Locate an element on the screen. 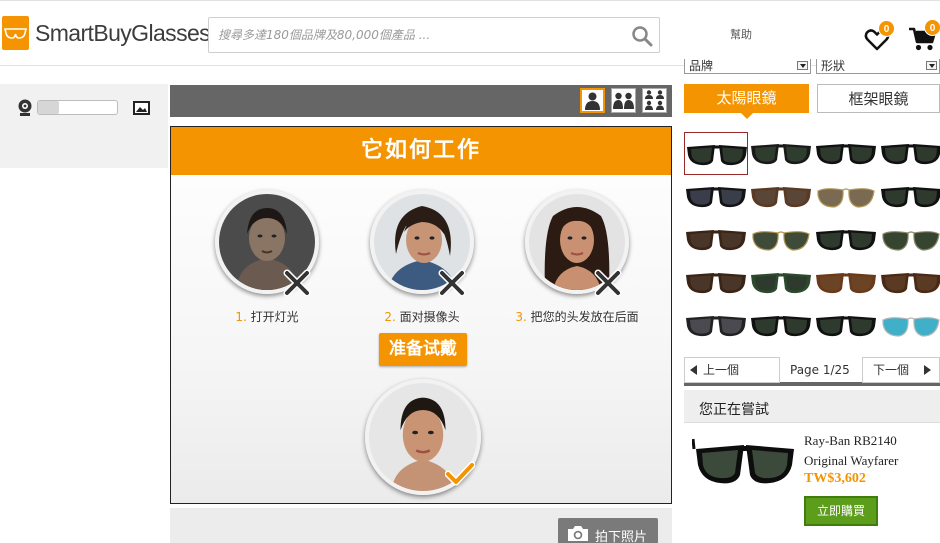  step-caption: 2. 面对摄像头 is located at coordinates (422, 316).